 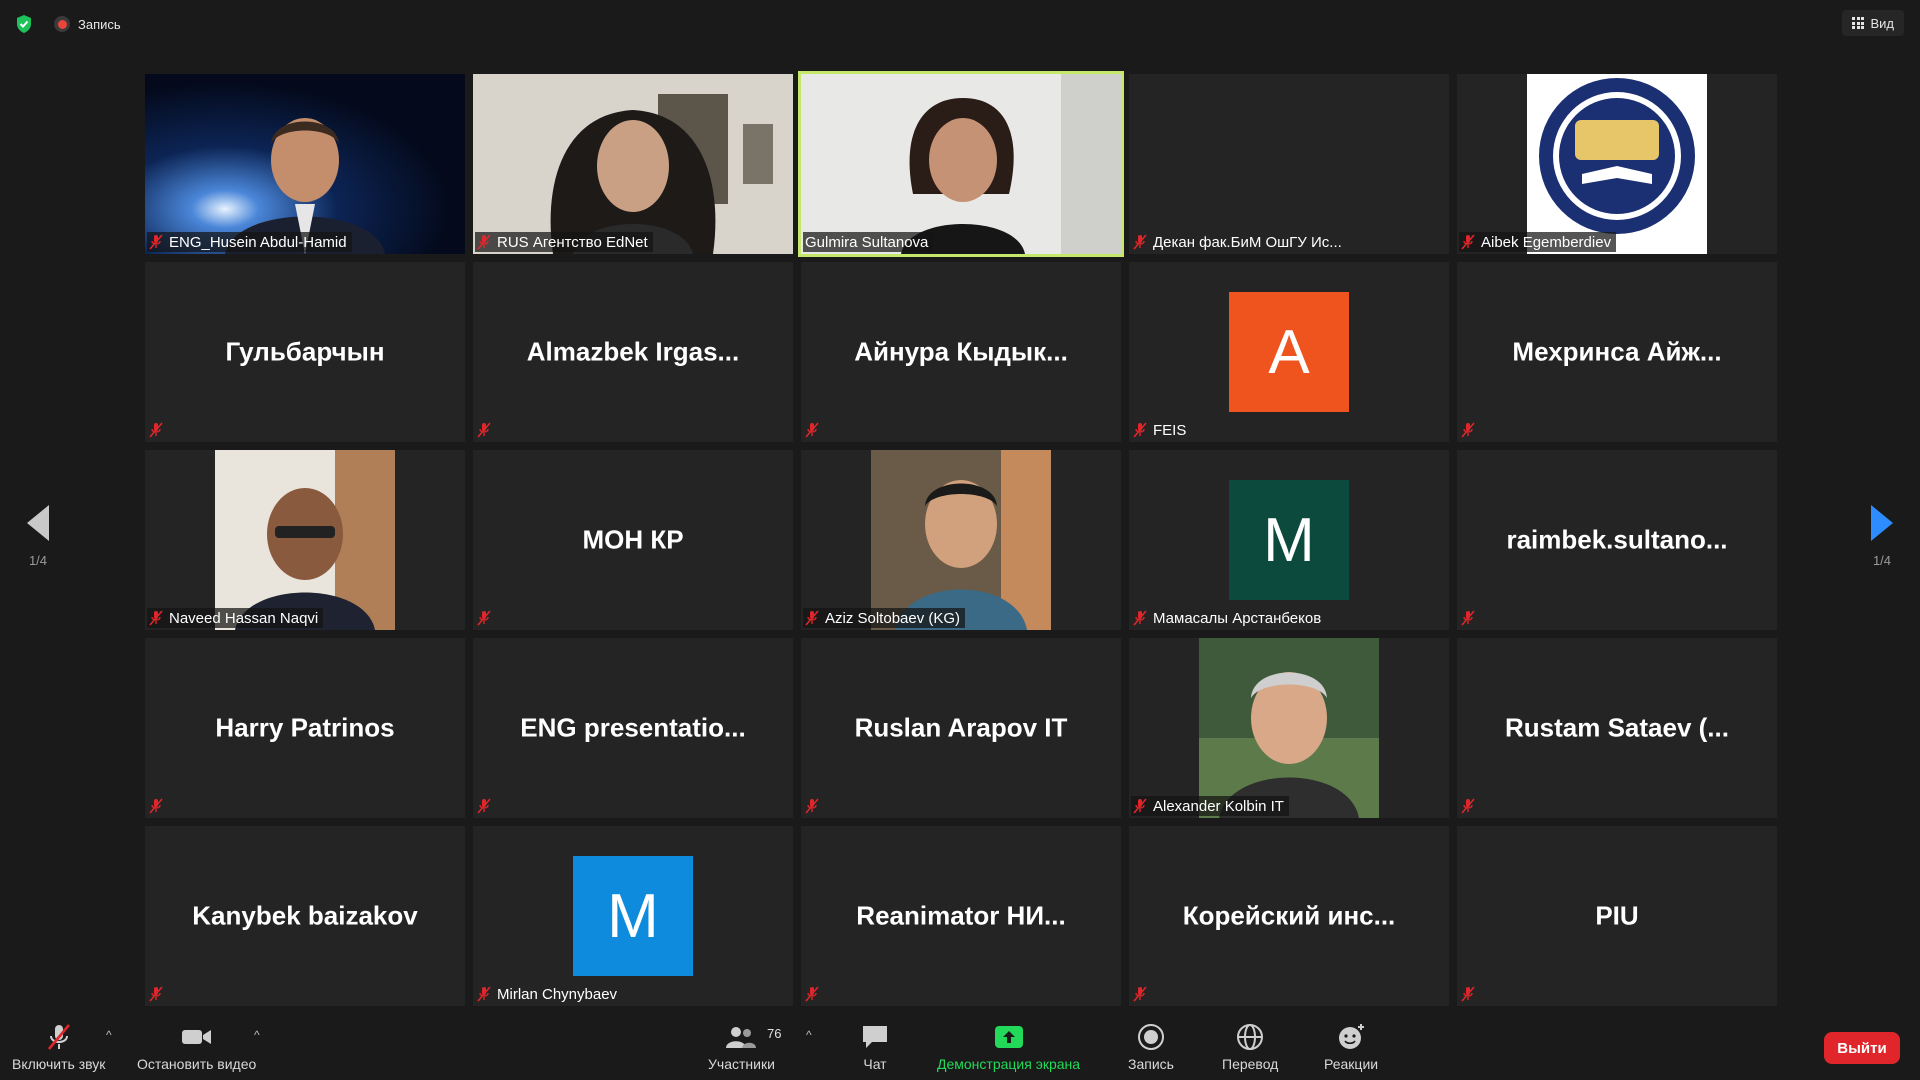 I want to click on stop-video-button: Остановить видео, so click(x=196, y=1047).